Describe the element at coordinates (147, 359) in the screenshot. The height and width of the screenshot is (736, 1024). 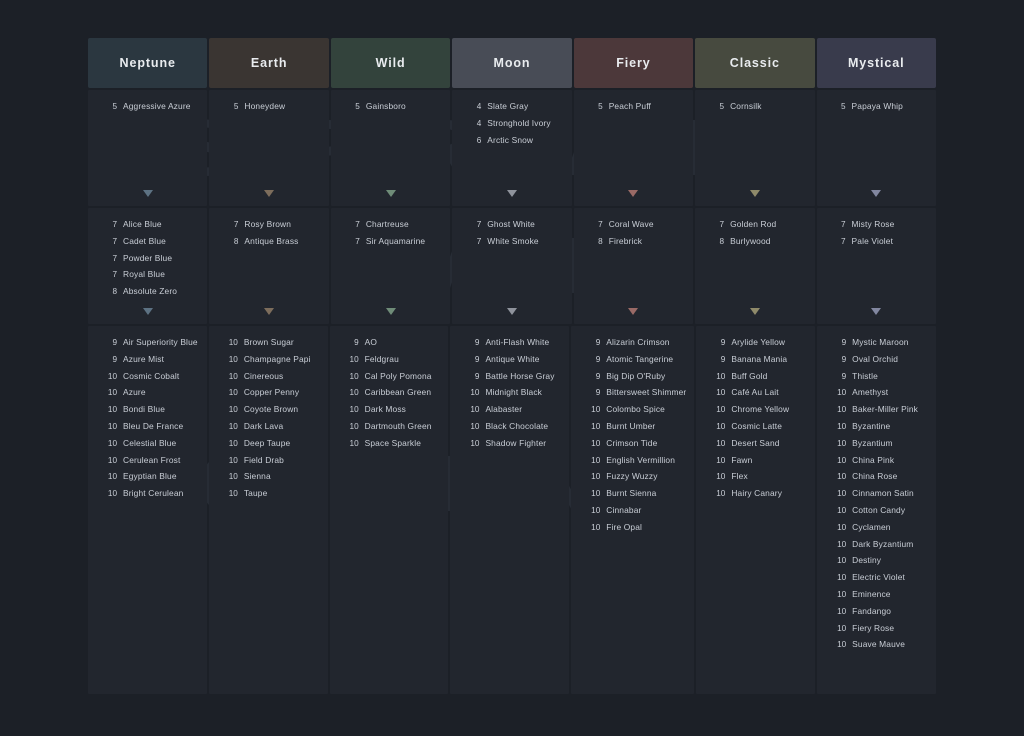
I see `color-entry: 9 Azure Mist` at that location.